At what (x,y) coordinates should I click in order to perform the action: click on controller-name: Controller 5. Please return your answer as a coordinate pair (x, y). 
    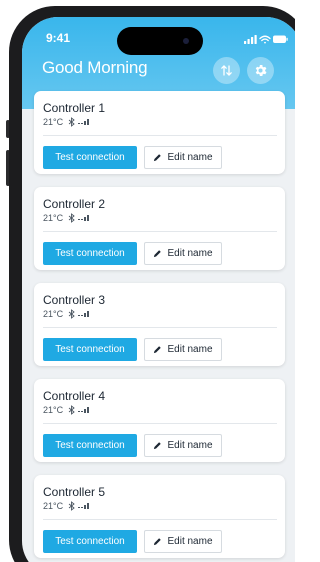
    Looking at the image, I should click on (74, 492).